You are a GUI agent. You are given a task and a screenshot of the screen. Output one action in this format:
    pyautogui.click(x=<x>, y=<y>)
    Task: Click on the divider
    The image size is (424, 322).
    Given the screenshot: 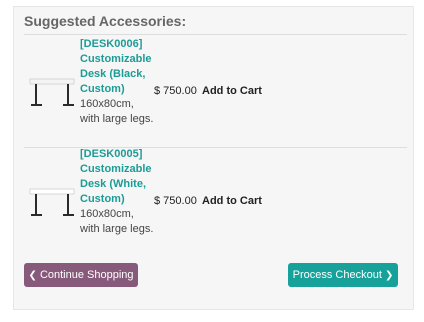 What is the action you would take?
    pyautogui.click(x=215, y=34)
    